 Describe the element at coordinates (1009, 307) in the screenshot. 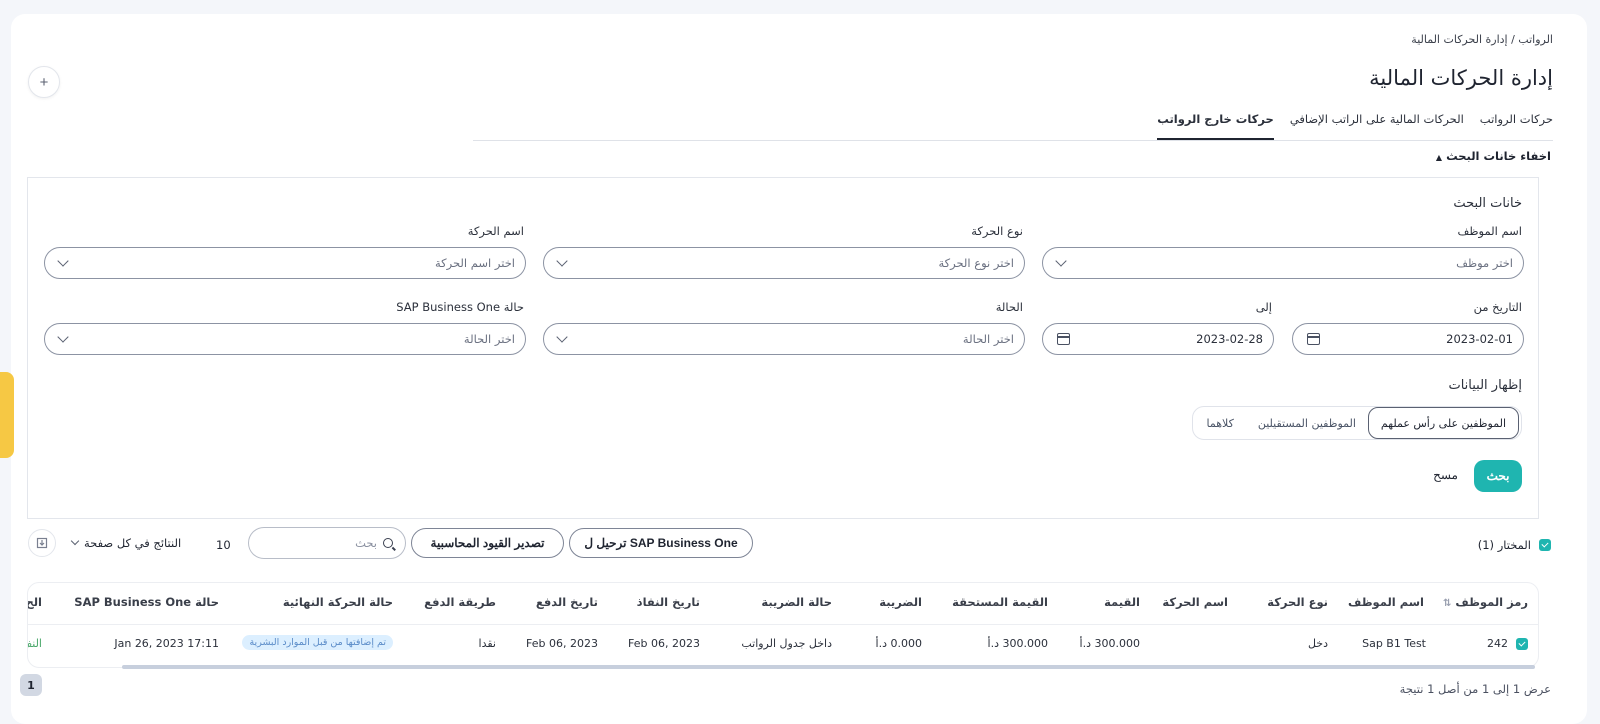

I see `status-label: الحالة` at that location.